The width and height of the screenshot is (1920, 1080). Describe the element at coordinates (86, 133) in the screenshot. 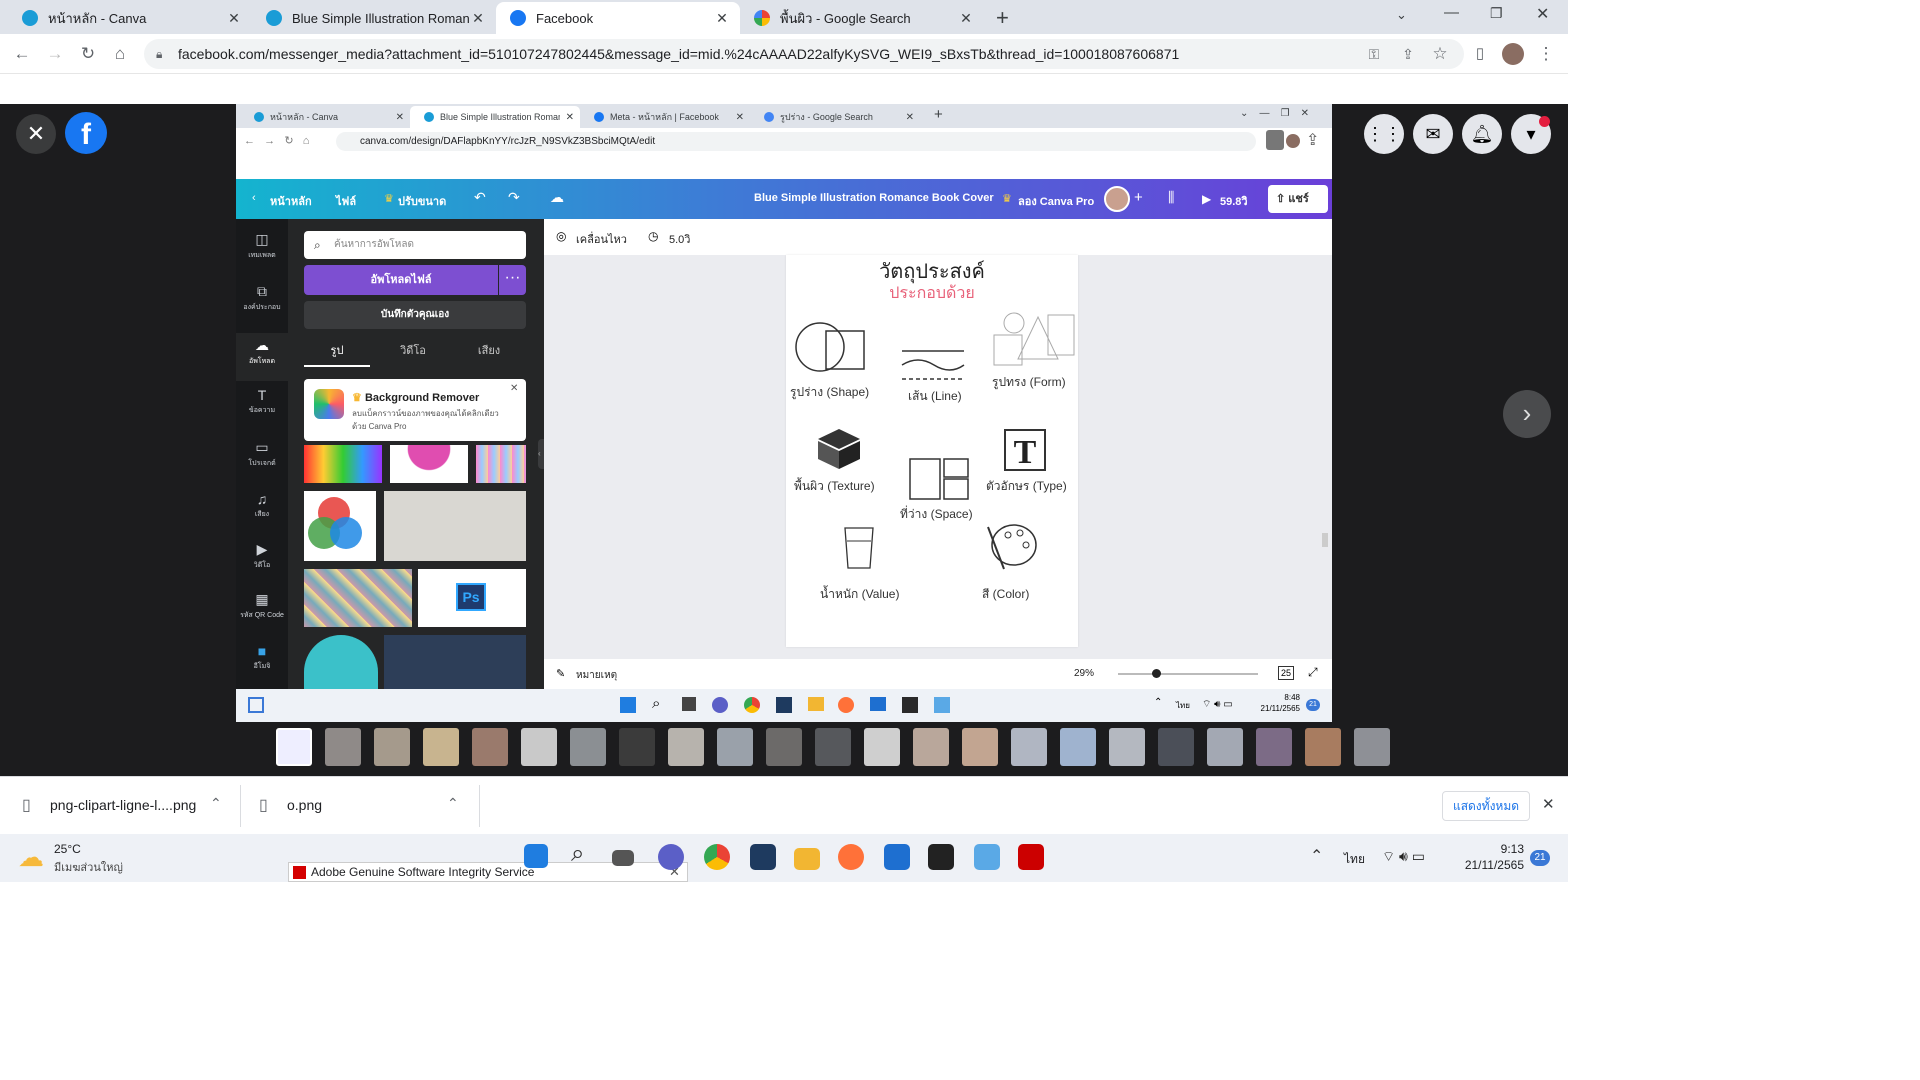

I see `facebook-logo-icon: f` at that location.